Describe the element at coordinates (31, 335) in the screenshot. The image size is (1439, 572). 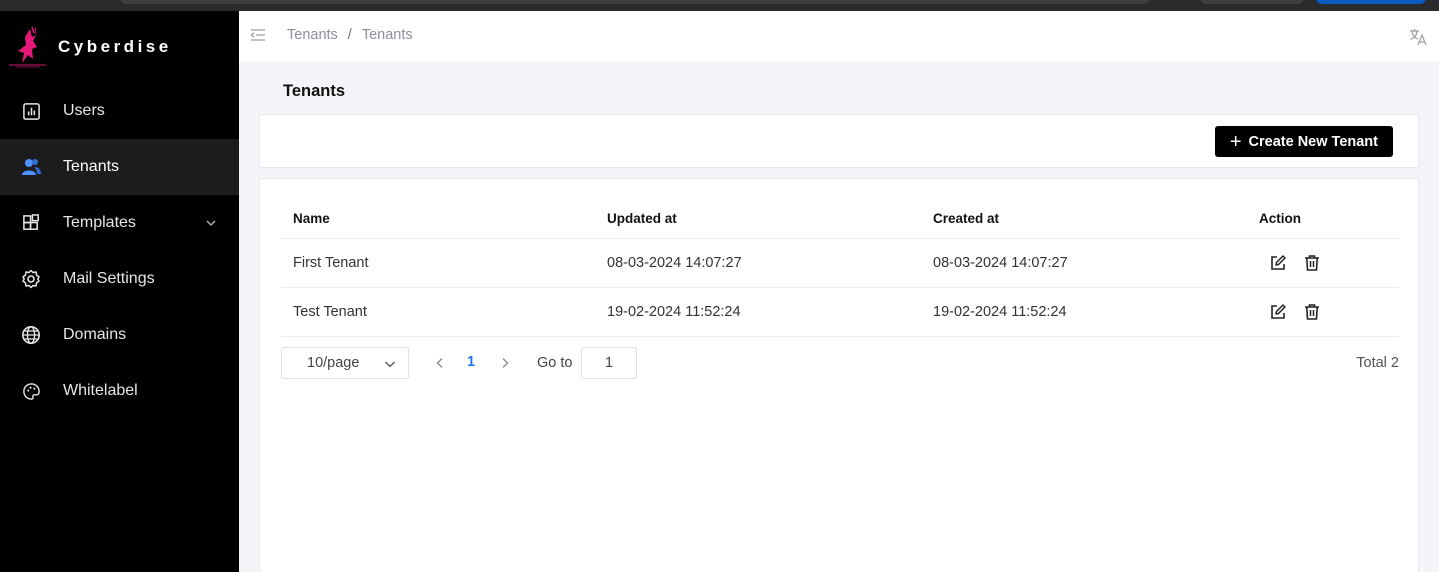
I see `globe-icon` at that location.